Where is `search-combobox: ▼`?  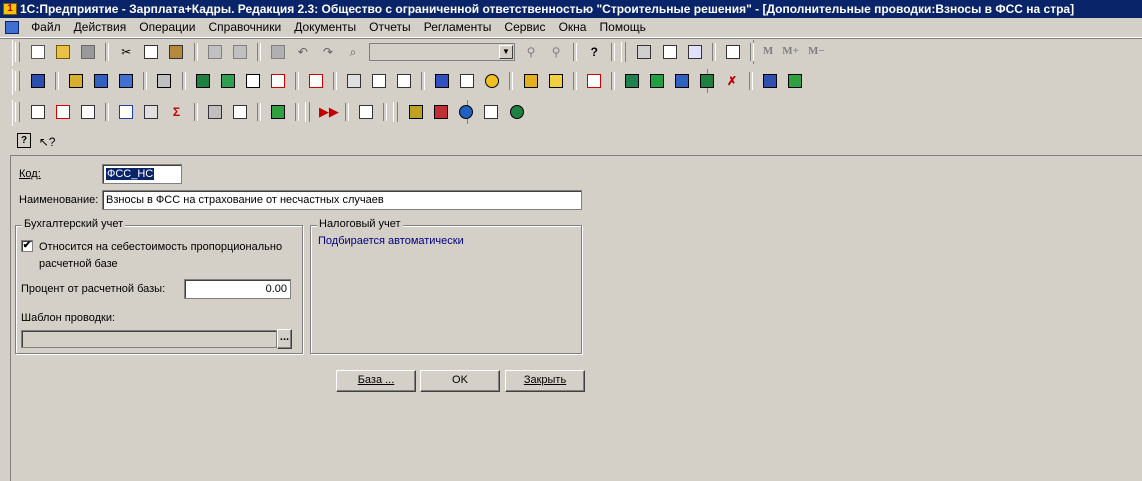
search-combobox: ▼ is located at coordinates (442, 52).